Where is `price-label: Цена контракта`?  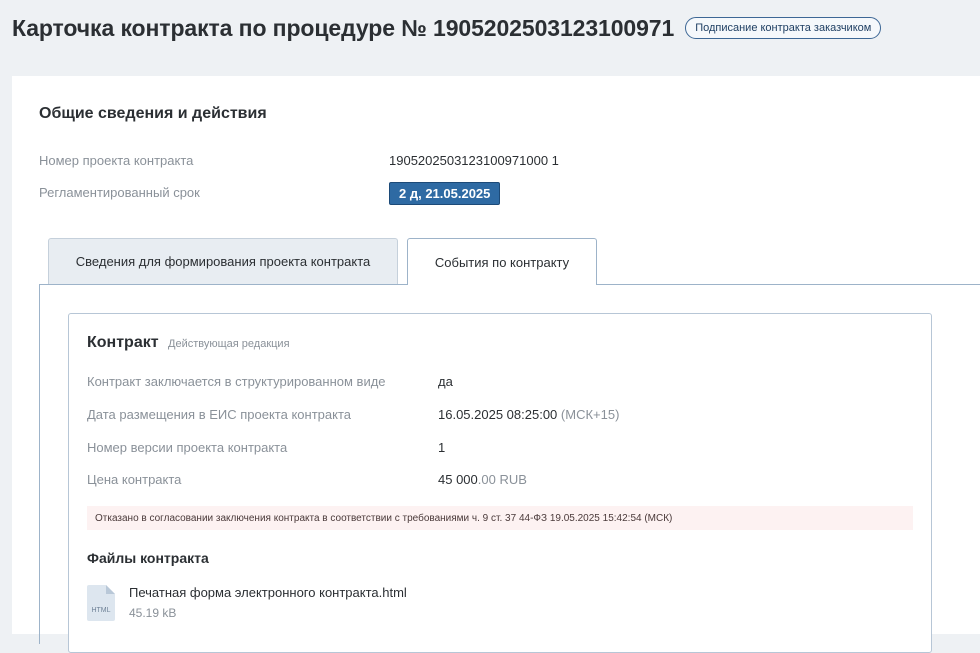
price-label: Цена контракта is located at coordinates (134, 479).